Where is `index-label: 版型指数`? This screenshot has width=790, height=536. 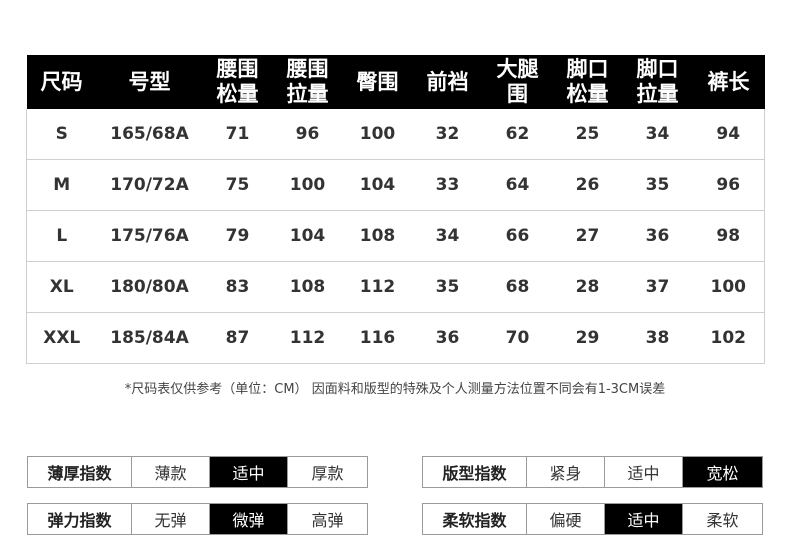 index-label: 版型指数 is located at coordinates (474, 472).